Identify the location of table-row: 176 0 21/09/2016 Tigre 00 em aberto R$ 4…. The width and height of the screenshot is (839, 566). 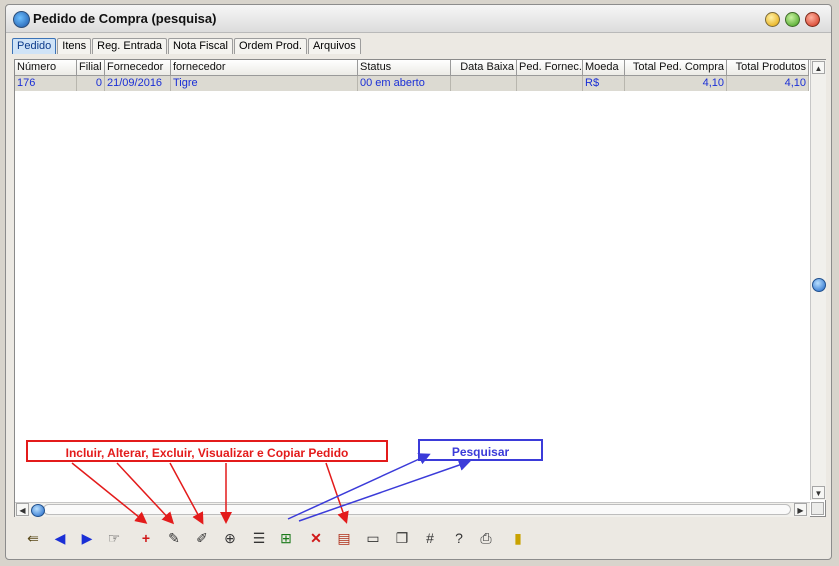
(412, 83).